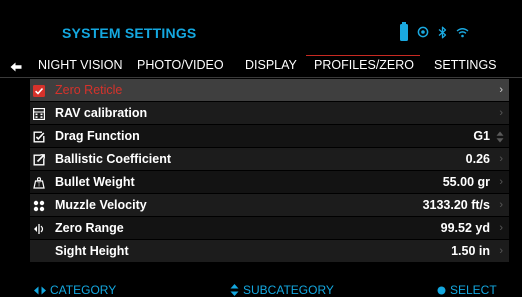  Describe the element at coordinates (89, 90) in the screenshot. I see `list-item-label: Zero Reticle` at that location.